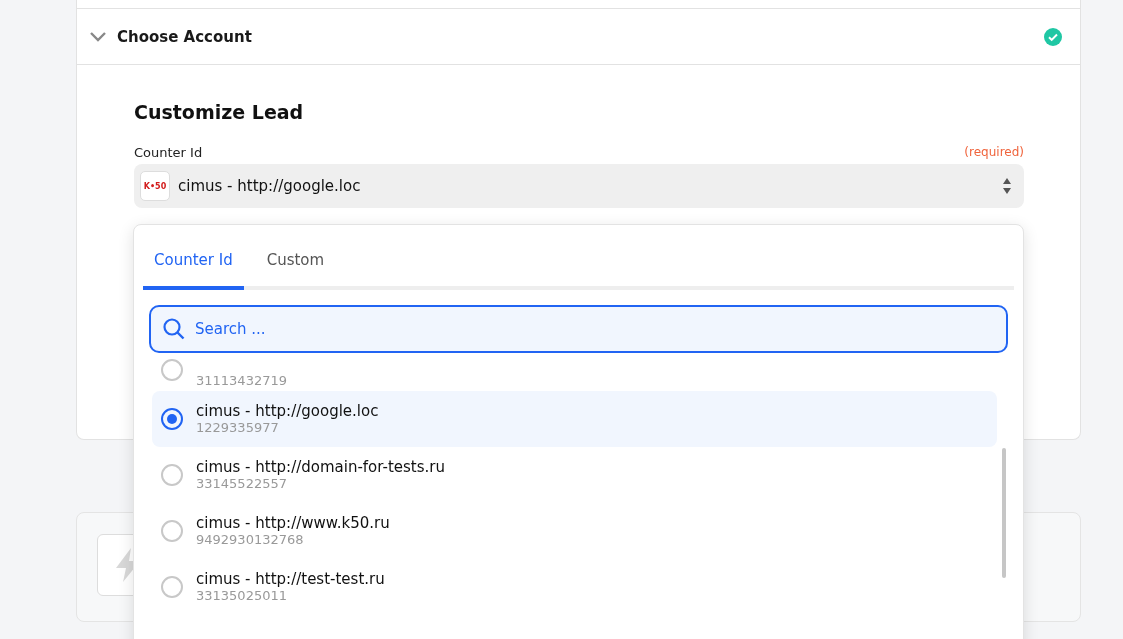 The image size is (1123, 639). What do you see at coordinates (574, 531) in the screenshot?
I see `option-row: cimus - http://www.k50.ru 9492930132768` at bounding box center [574, 531].